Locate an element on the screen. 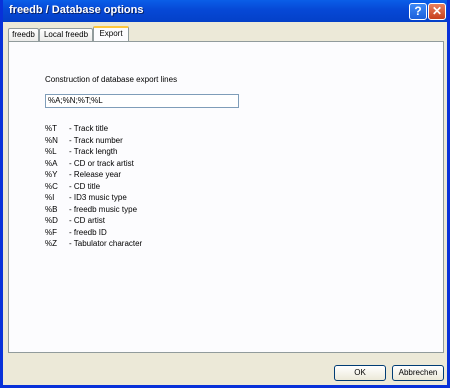 This screenshot has height=388, width=450. window-title: freedb / Database options is located at coordinates (76, 10).